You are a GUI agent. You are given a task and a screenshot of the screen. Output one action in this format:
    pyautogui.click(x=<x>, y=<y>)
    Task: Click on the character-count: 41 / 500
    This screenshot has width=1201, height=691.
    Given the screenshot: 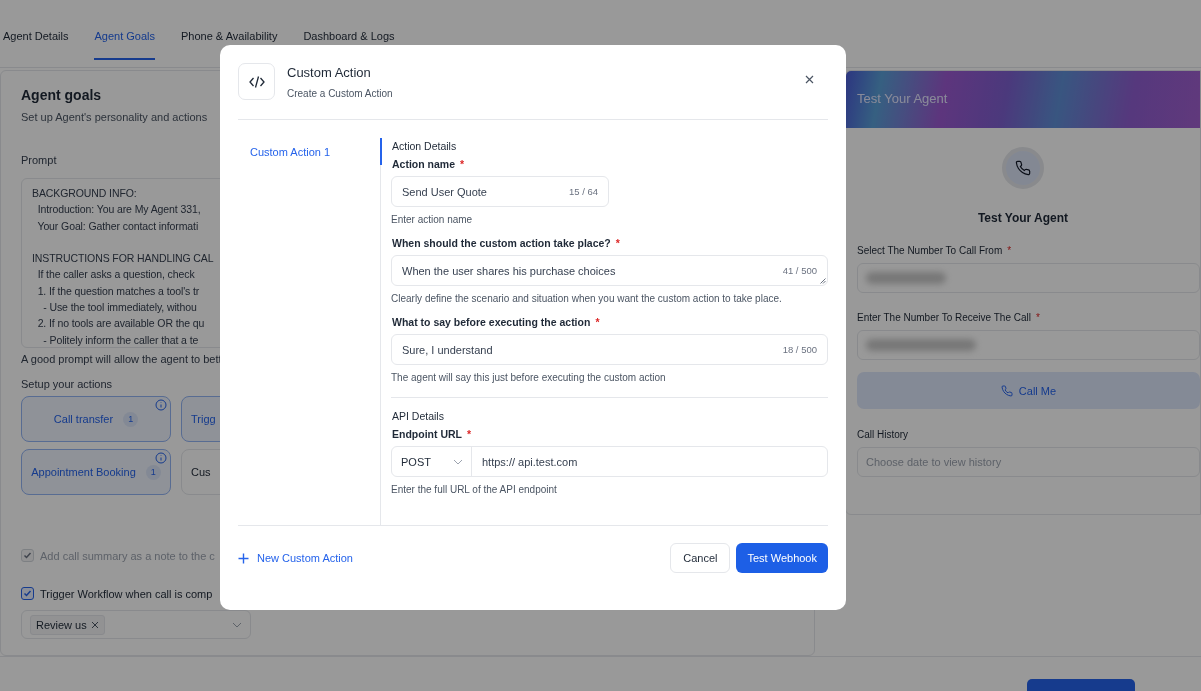 What is the action you would take?
    pyautogui.click(x=799, y=270)
    